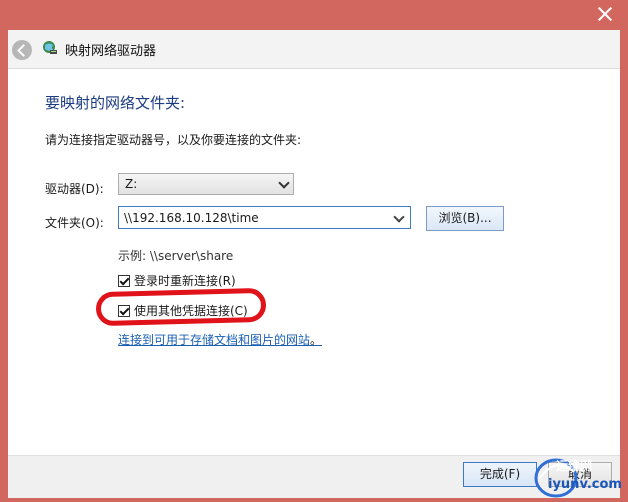 Image resolution: width=628 pixels, height=502 pixels. I want to click on reconnect-checkbox, so click(124, 280).